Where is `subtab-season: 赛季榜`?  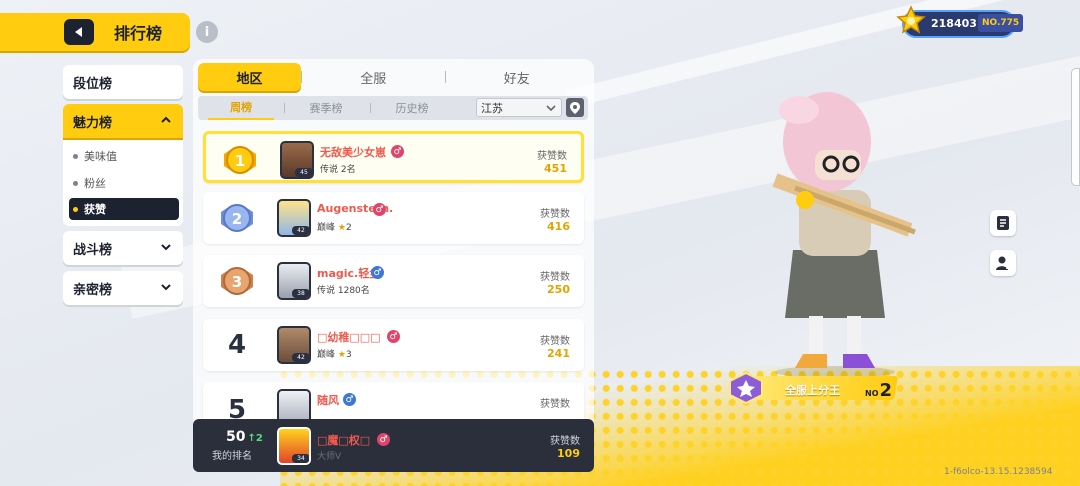
subtab-season: 赛季榜 is located at coordinates (326, 108).